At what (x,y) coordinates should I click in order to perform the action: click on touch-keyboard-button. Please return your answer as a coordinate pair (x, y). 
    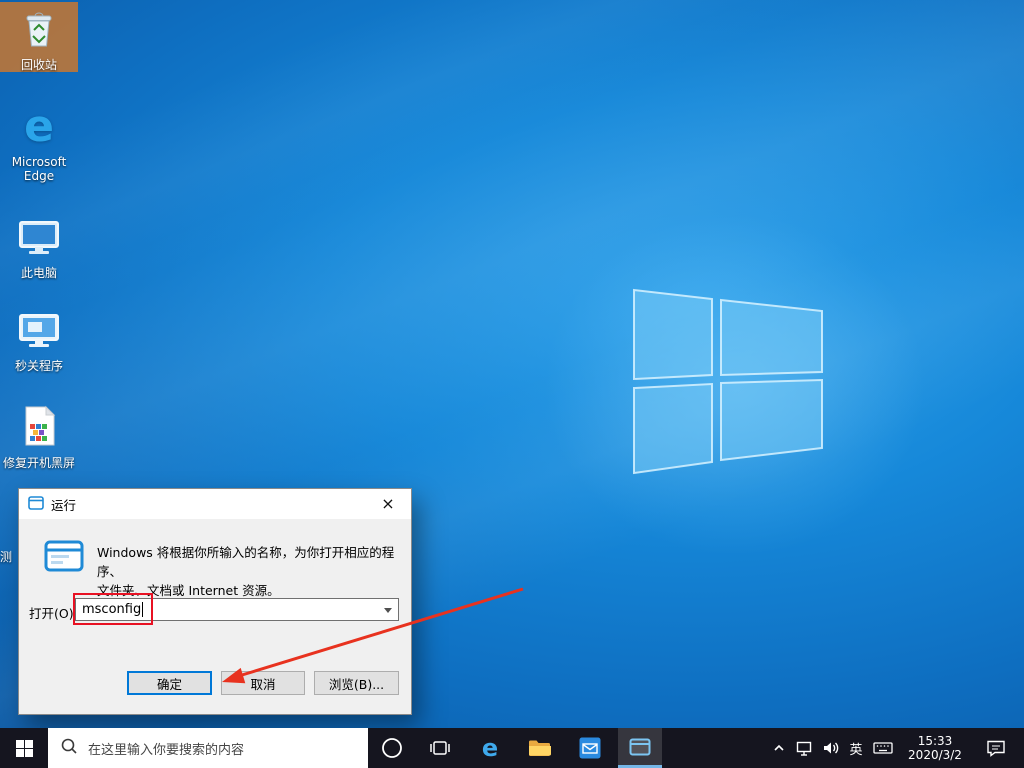
    Looking at the image, I should click on (883, 748).